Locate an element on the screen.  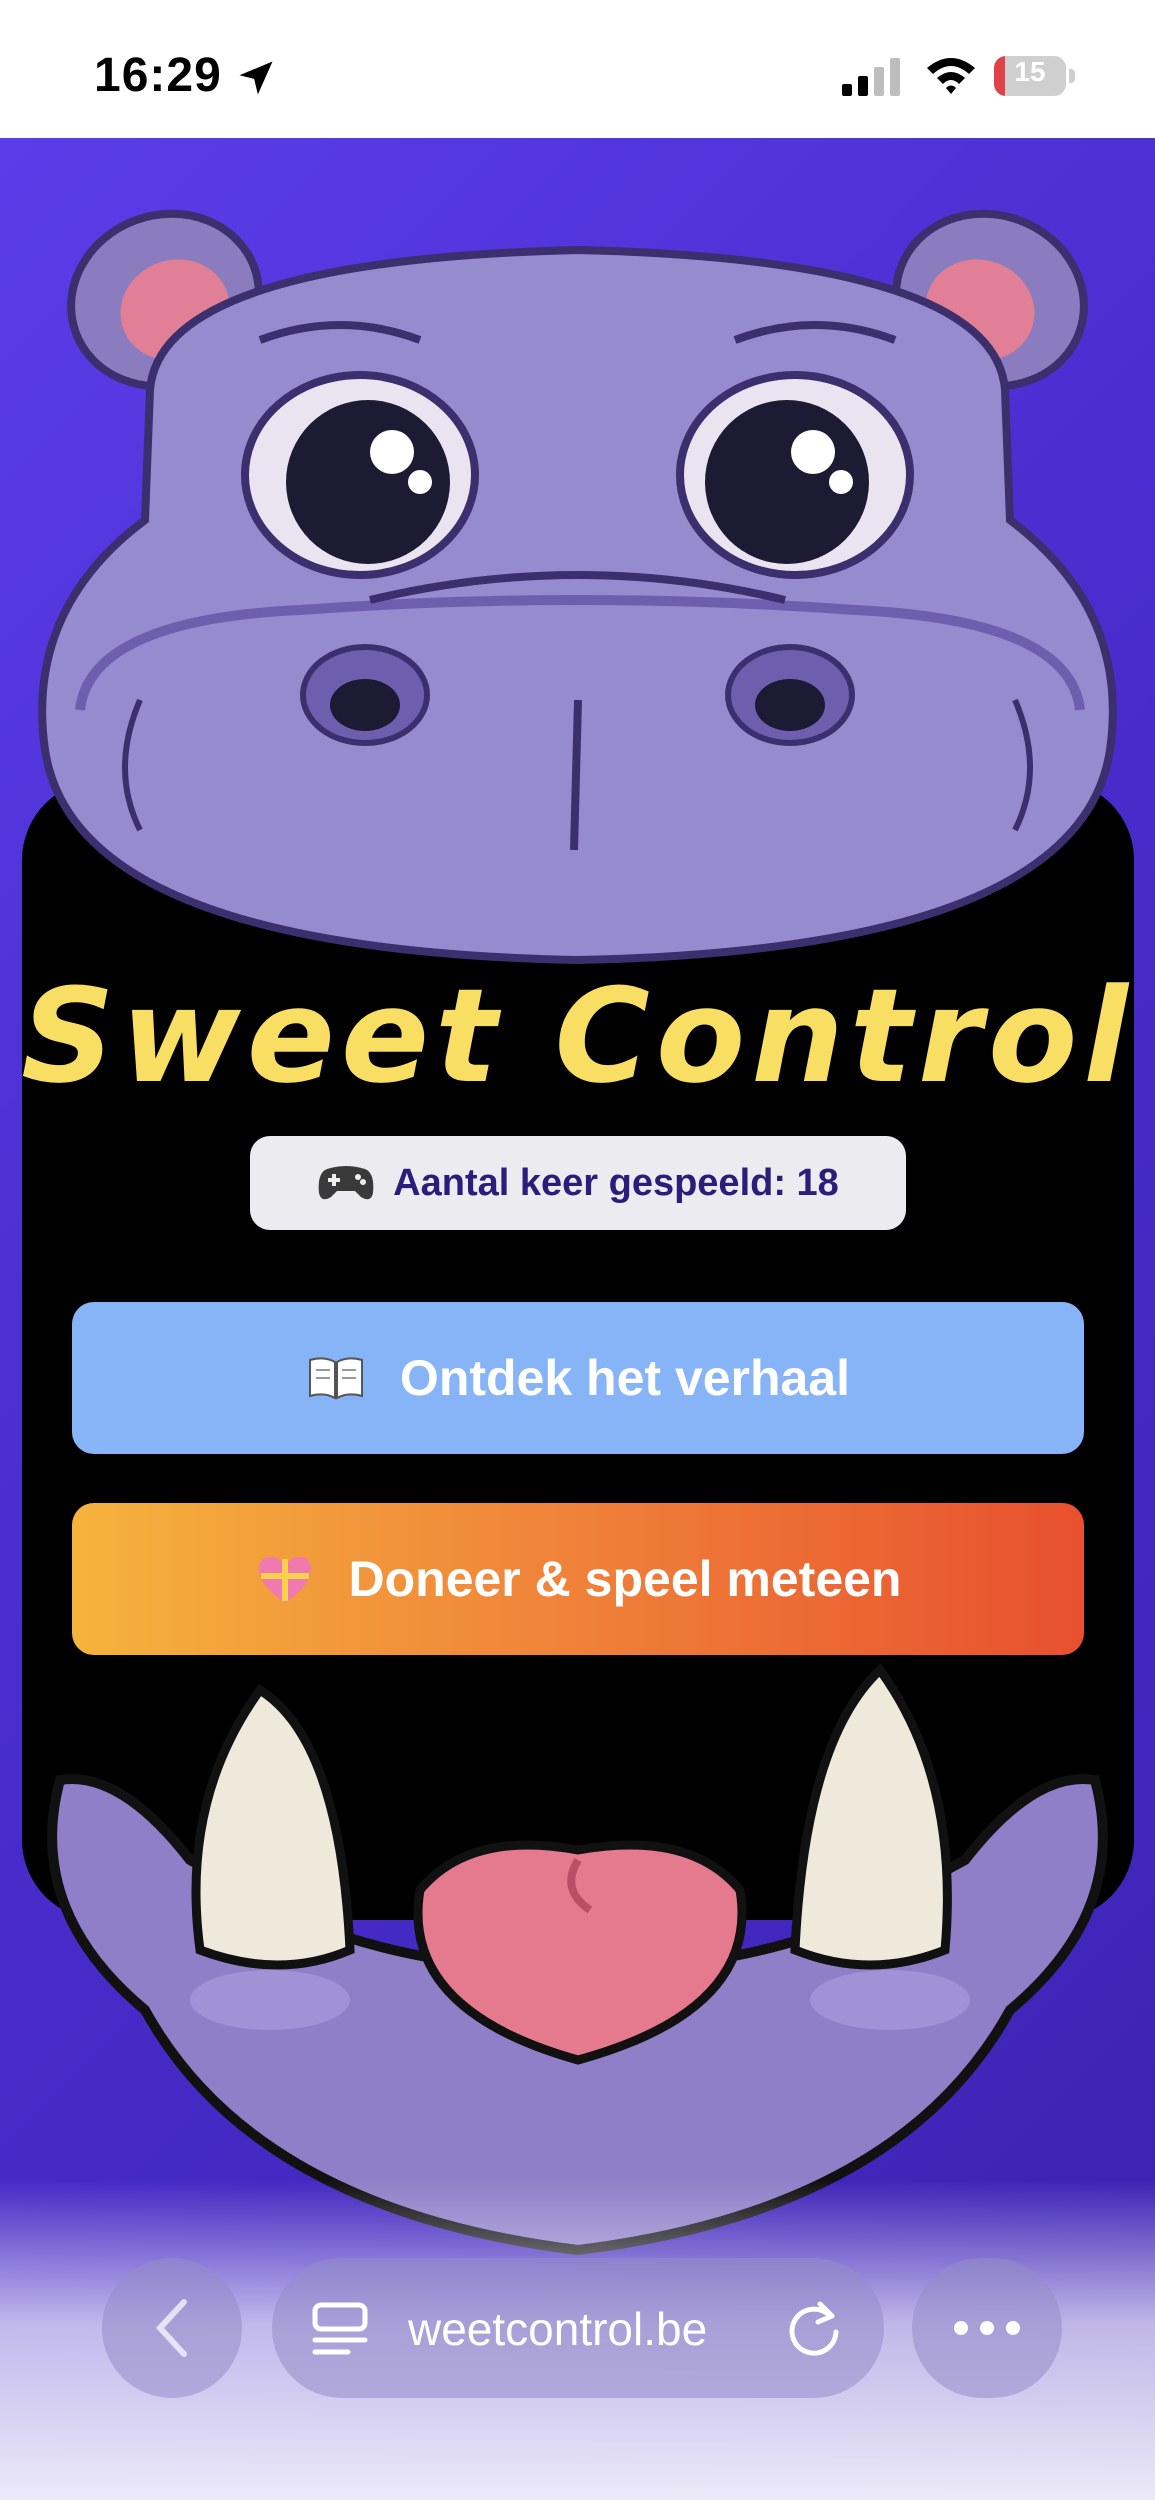
play-counter-text: Aantal keer gespeeld: 18 is located at coordinates (616, 1182).